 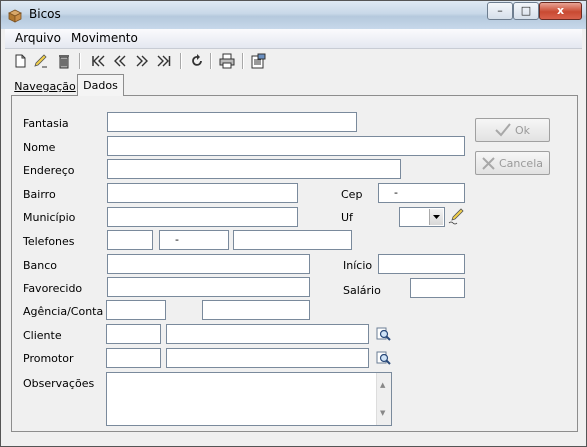 I want to click on agencia-field, so click(x=136, y=310).